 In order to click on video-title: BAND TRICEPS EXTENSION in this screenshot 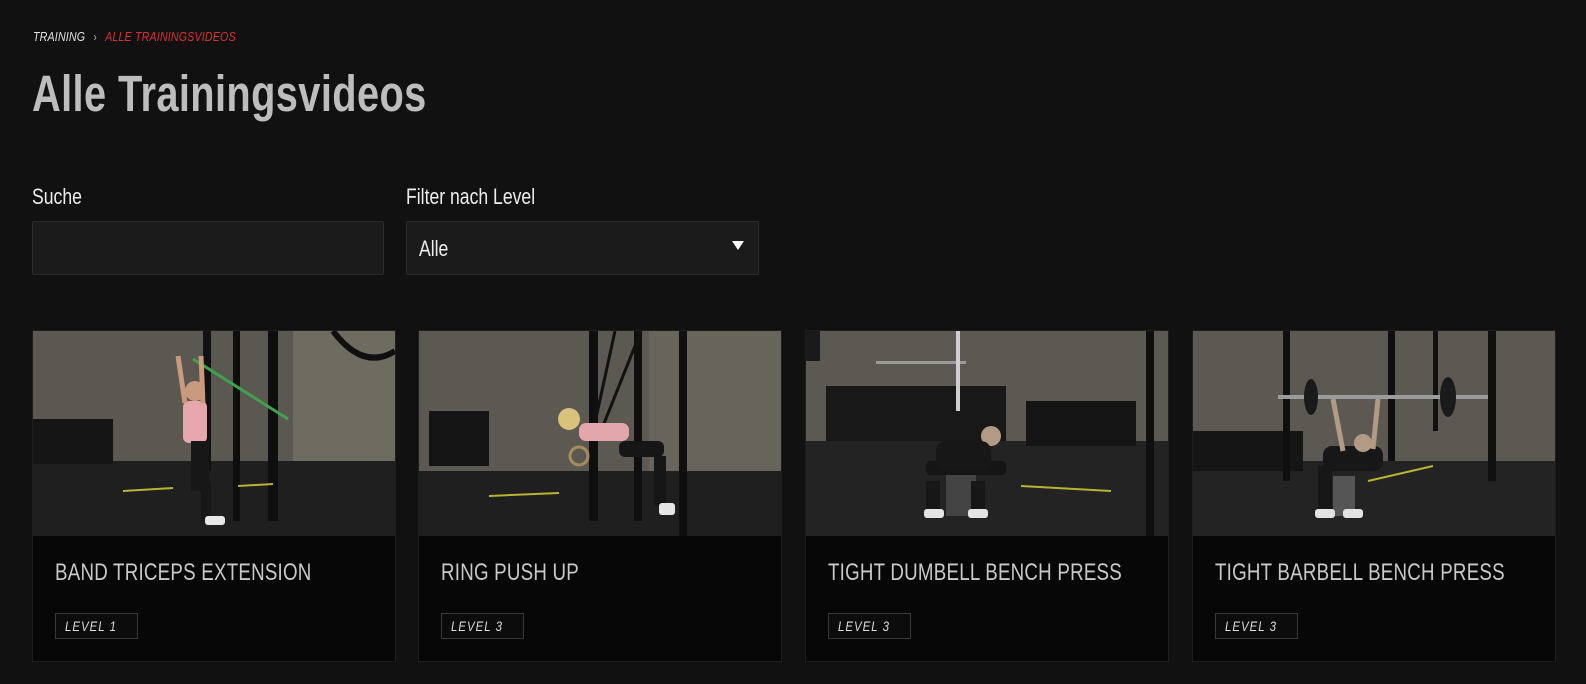, I will do `click(183, 573)`.